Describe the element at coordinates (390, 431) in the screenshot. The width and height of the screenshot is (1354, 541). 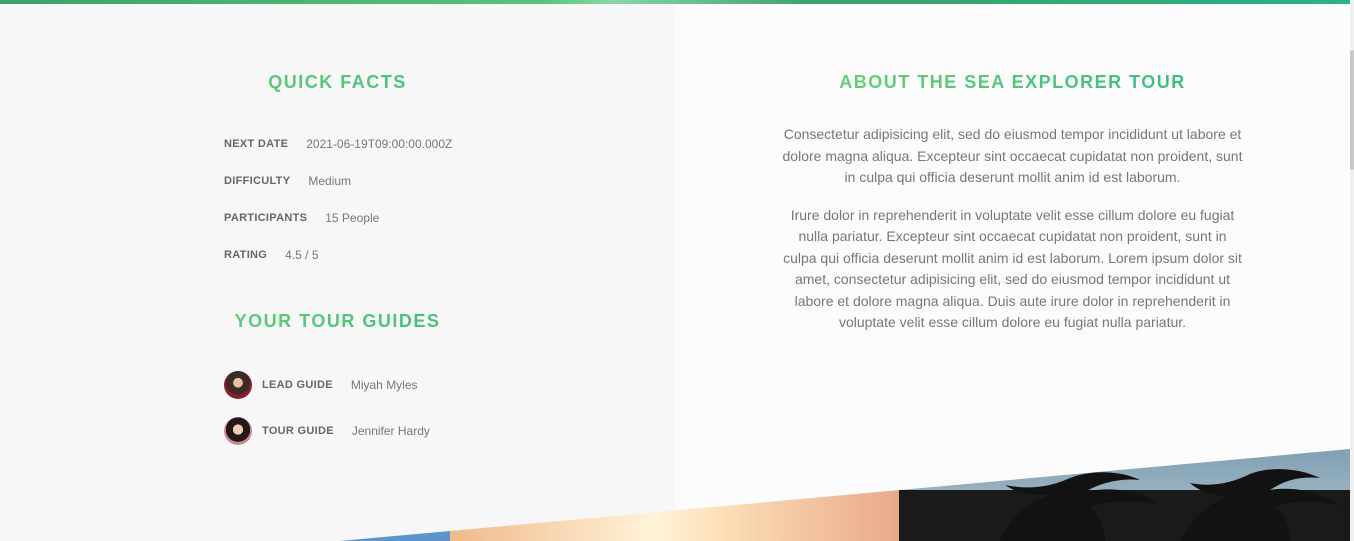
I see `guide-name: Jennifer Hardy` at that location.